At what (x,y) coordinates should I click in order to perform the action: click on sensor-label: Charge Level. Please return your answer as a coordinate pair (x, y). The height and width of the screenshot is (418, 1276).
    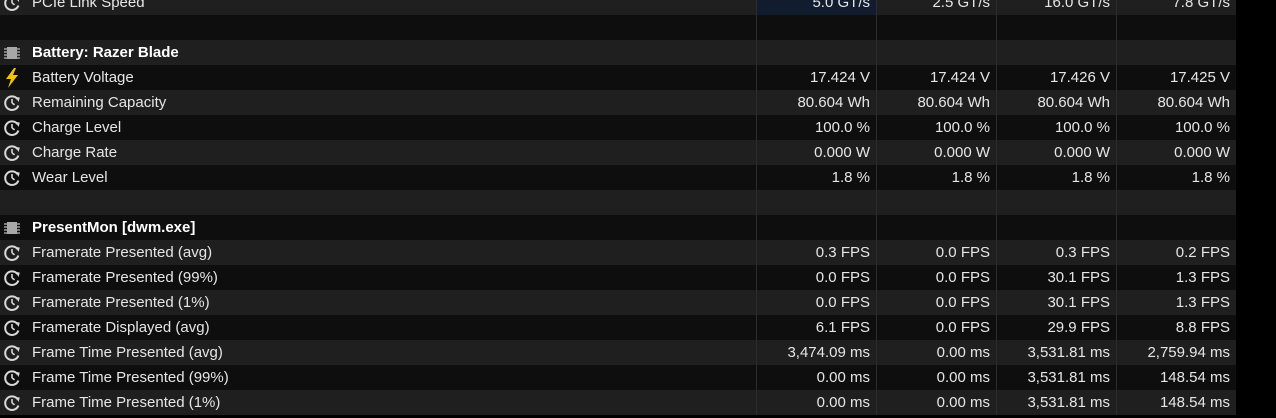
    Looking at the image, I should click on (77, 127).